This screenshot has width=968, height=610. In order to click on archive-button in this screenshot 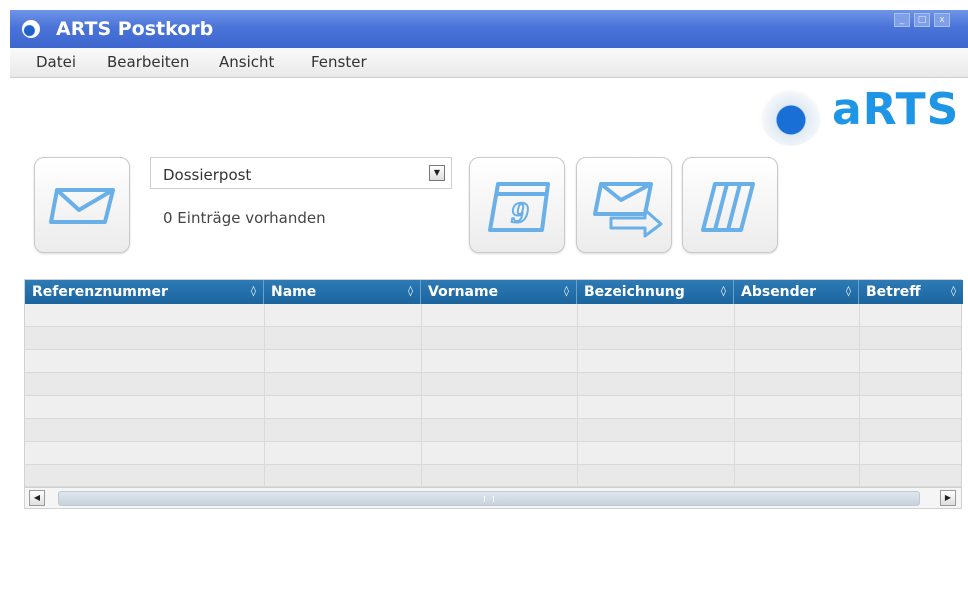, I will do `click(730, 205)`.